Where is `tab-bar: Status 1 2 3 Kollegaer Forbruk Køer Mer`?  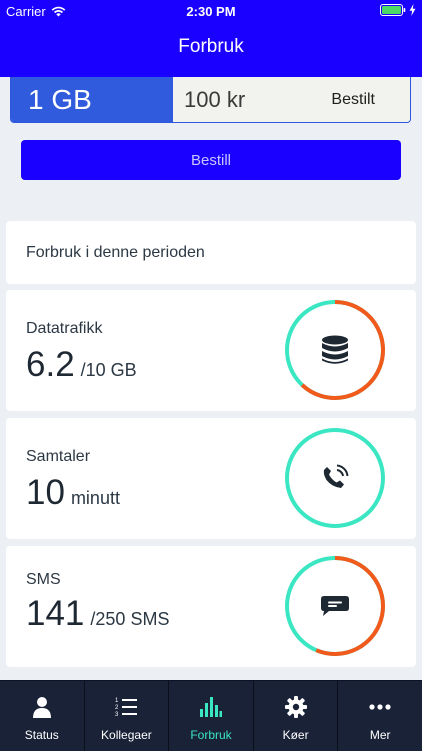 tab-bar: Status 1 2 3 Kollegaer Forbruk Køer Mer is located at coordinates (211, 715).